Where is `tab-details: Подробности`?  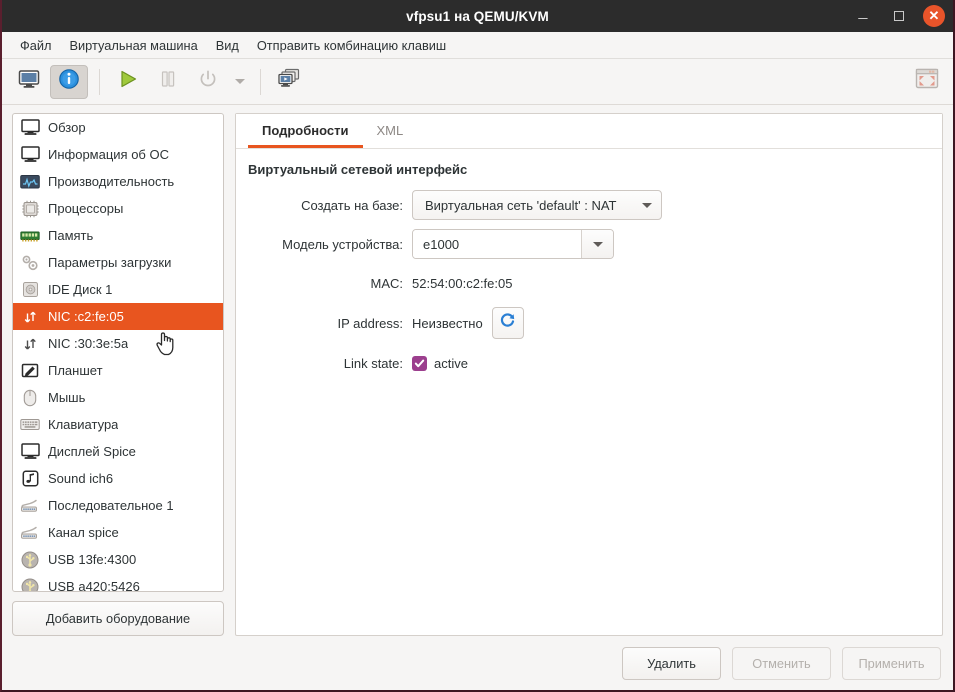 tab-details: Подробности is located at coordinates (305, 131).